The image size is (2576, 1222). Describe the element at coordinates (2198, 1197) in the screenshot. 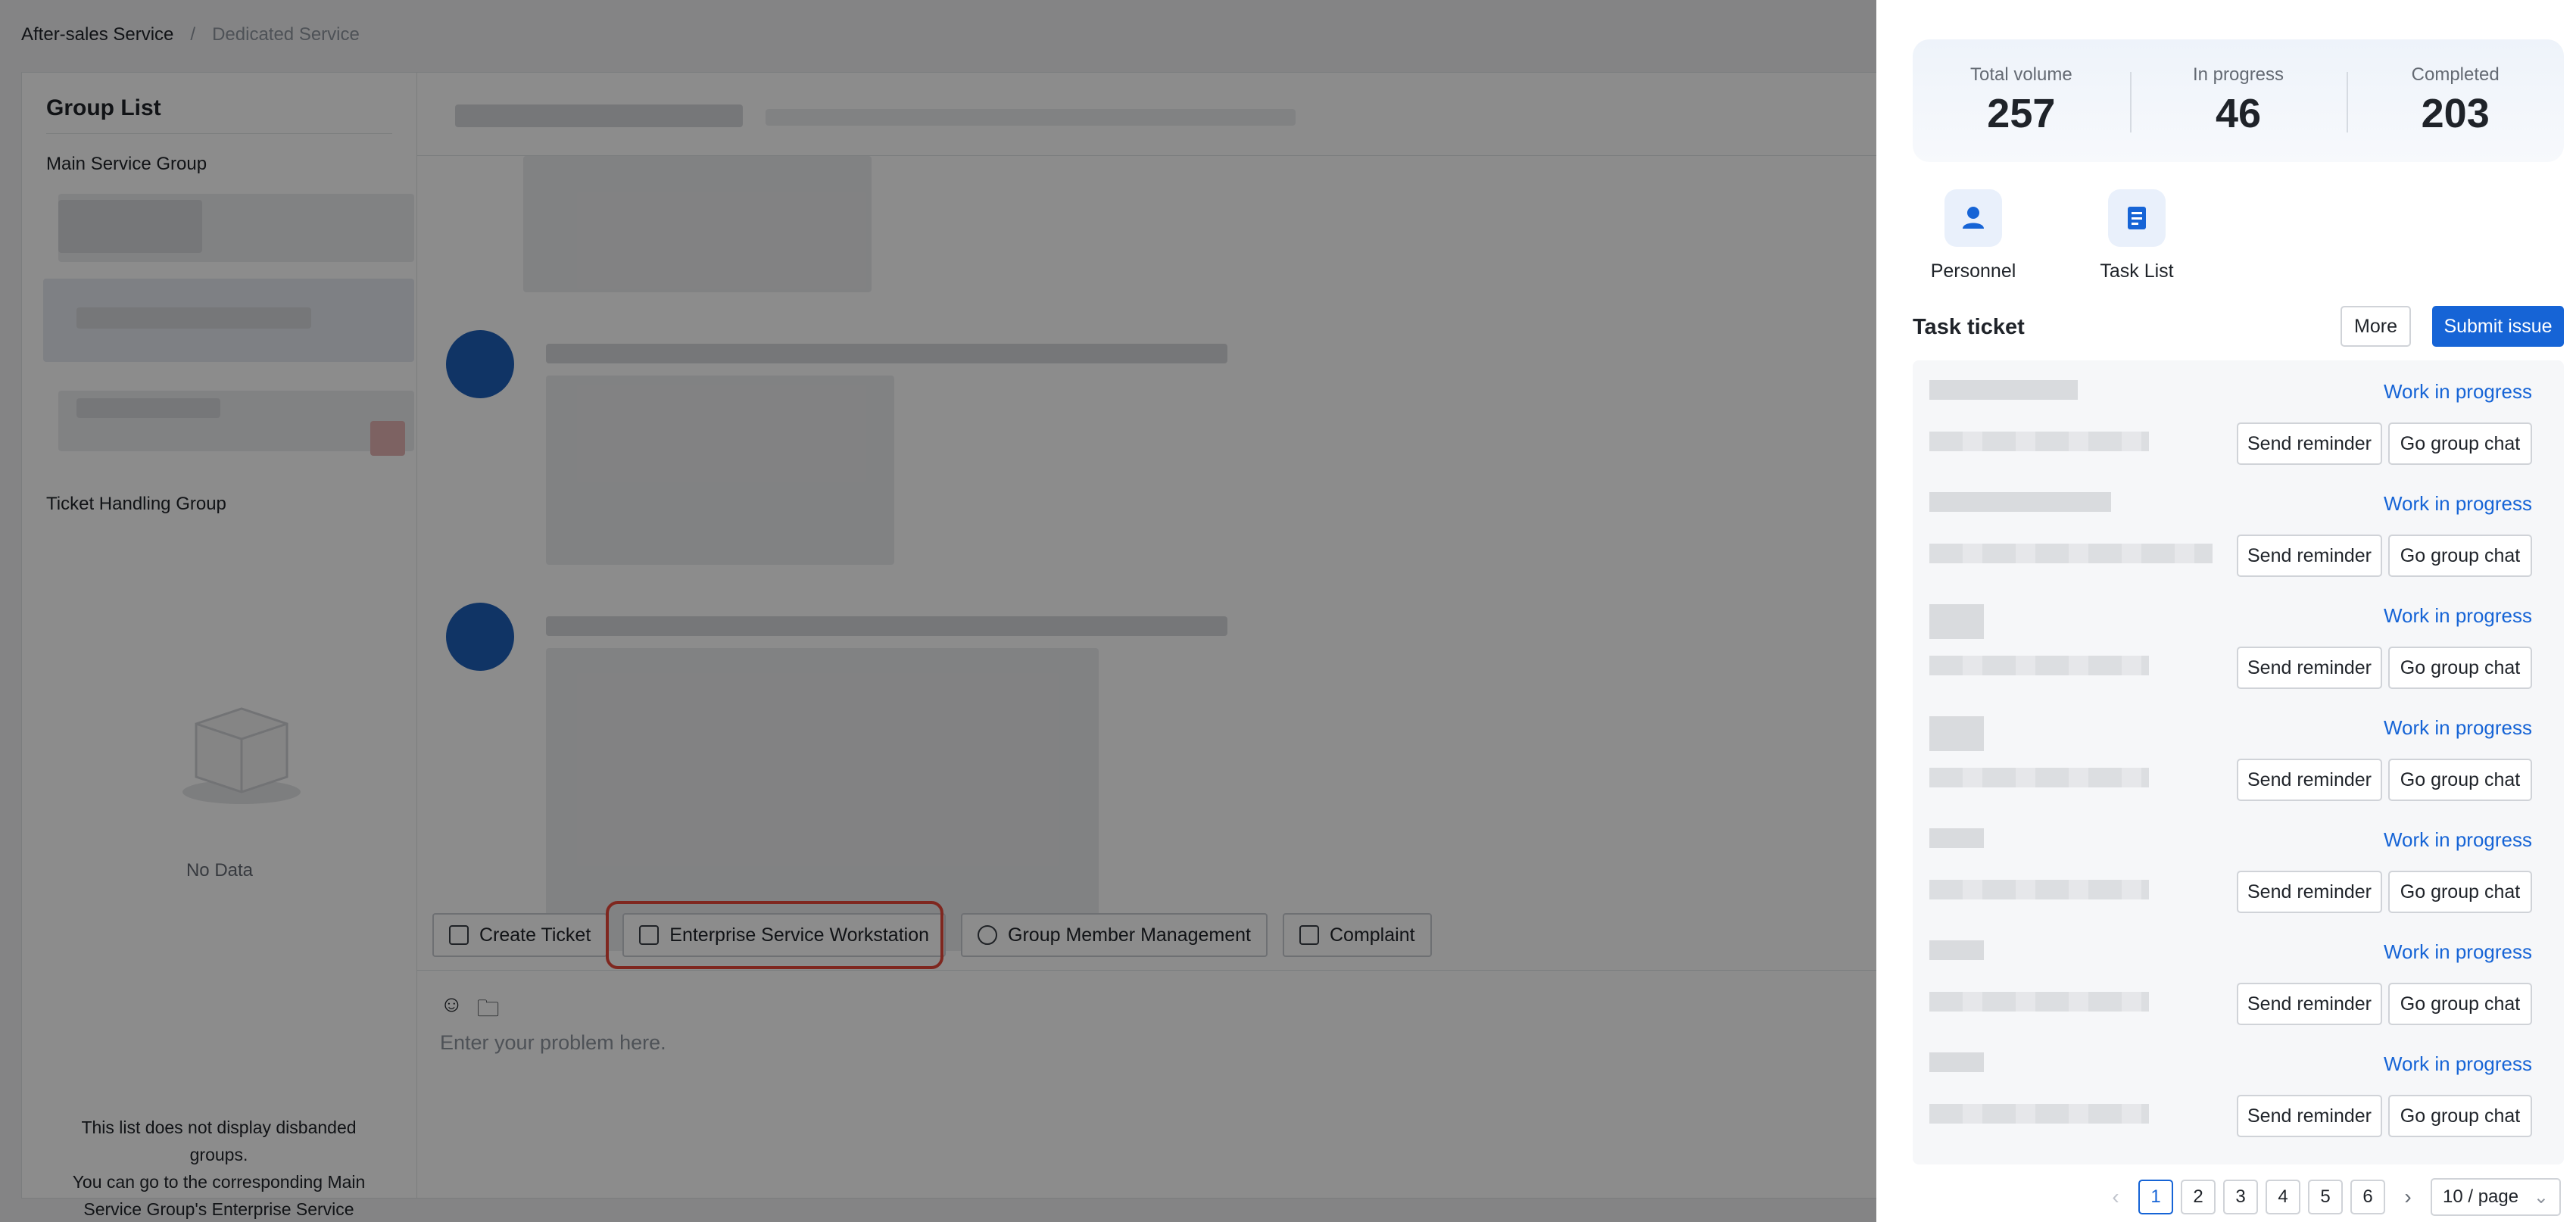

I see `page-2: 2` at that location.